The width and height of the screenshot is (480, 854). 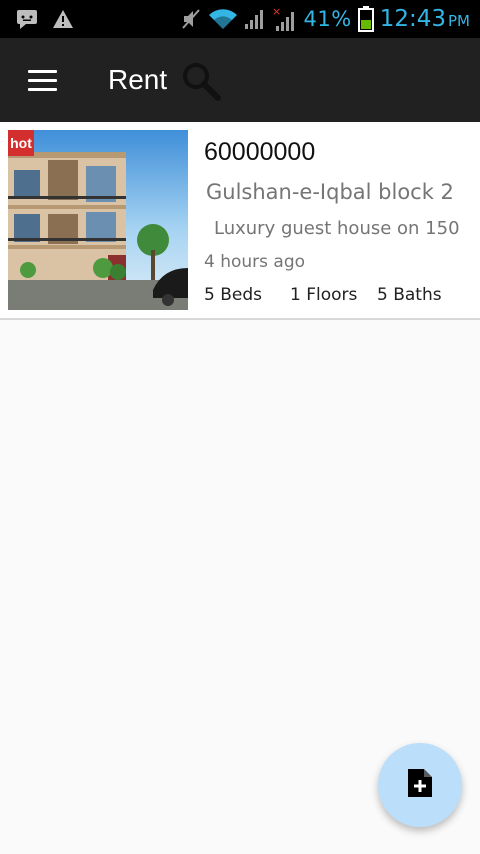 What do you see at coordinates (21, 143) in the screenshot?
I see `hot-badge: hot` at bounding box center [21, 143].